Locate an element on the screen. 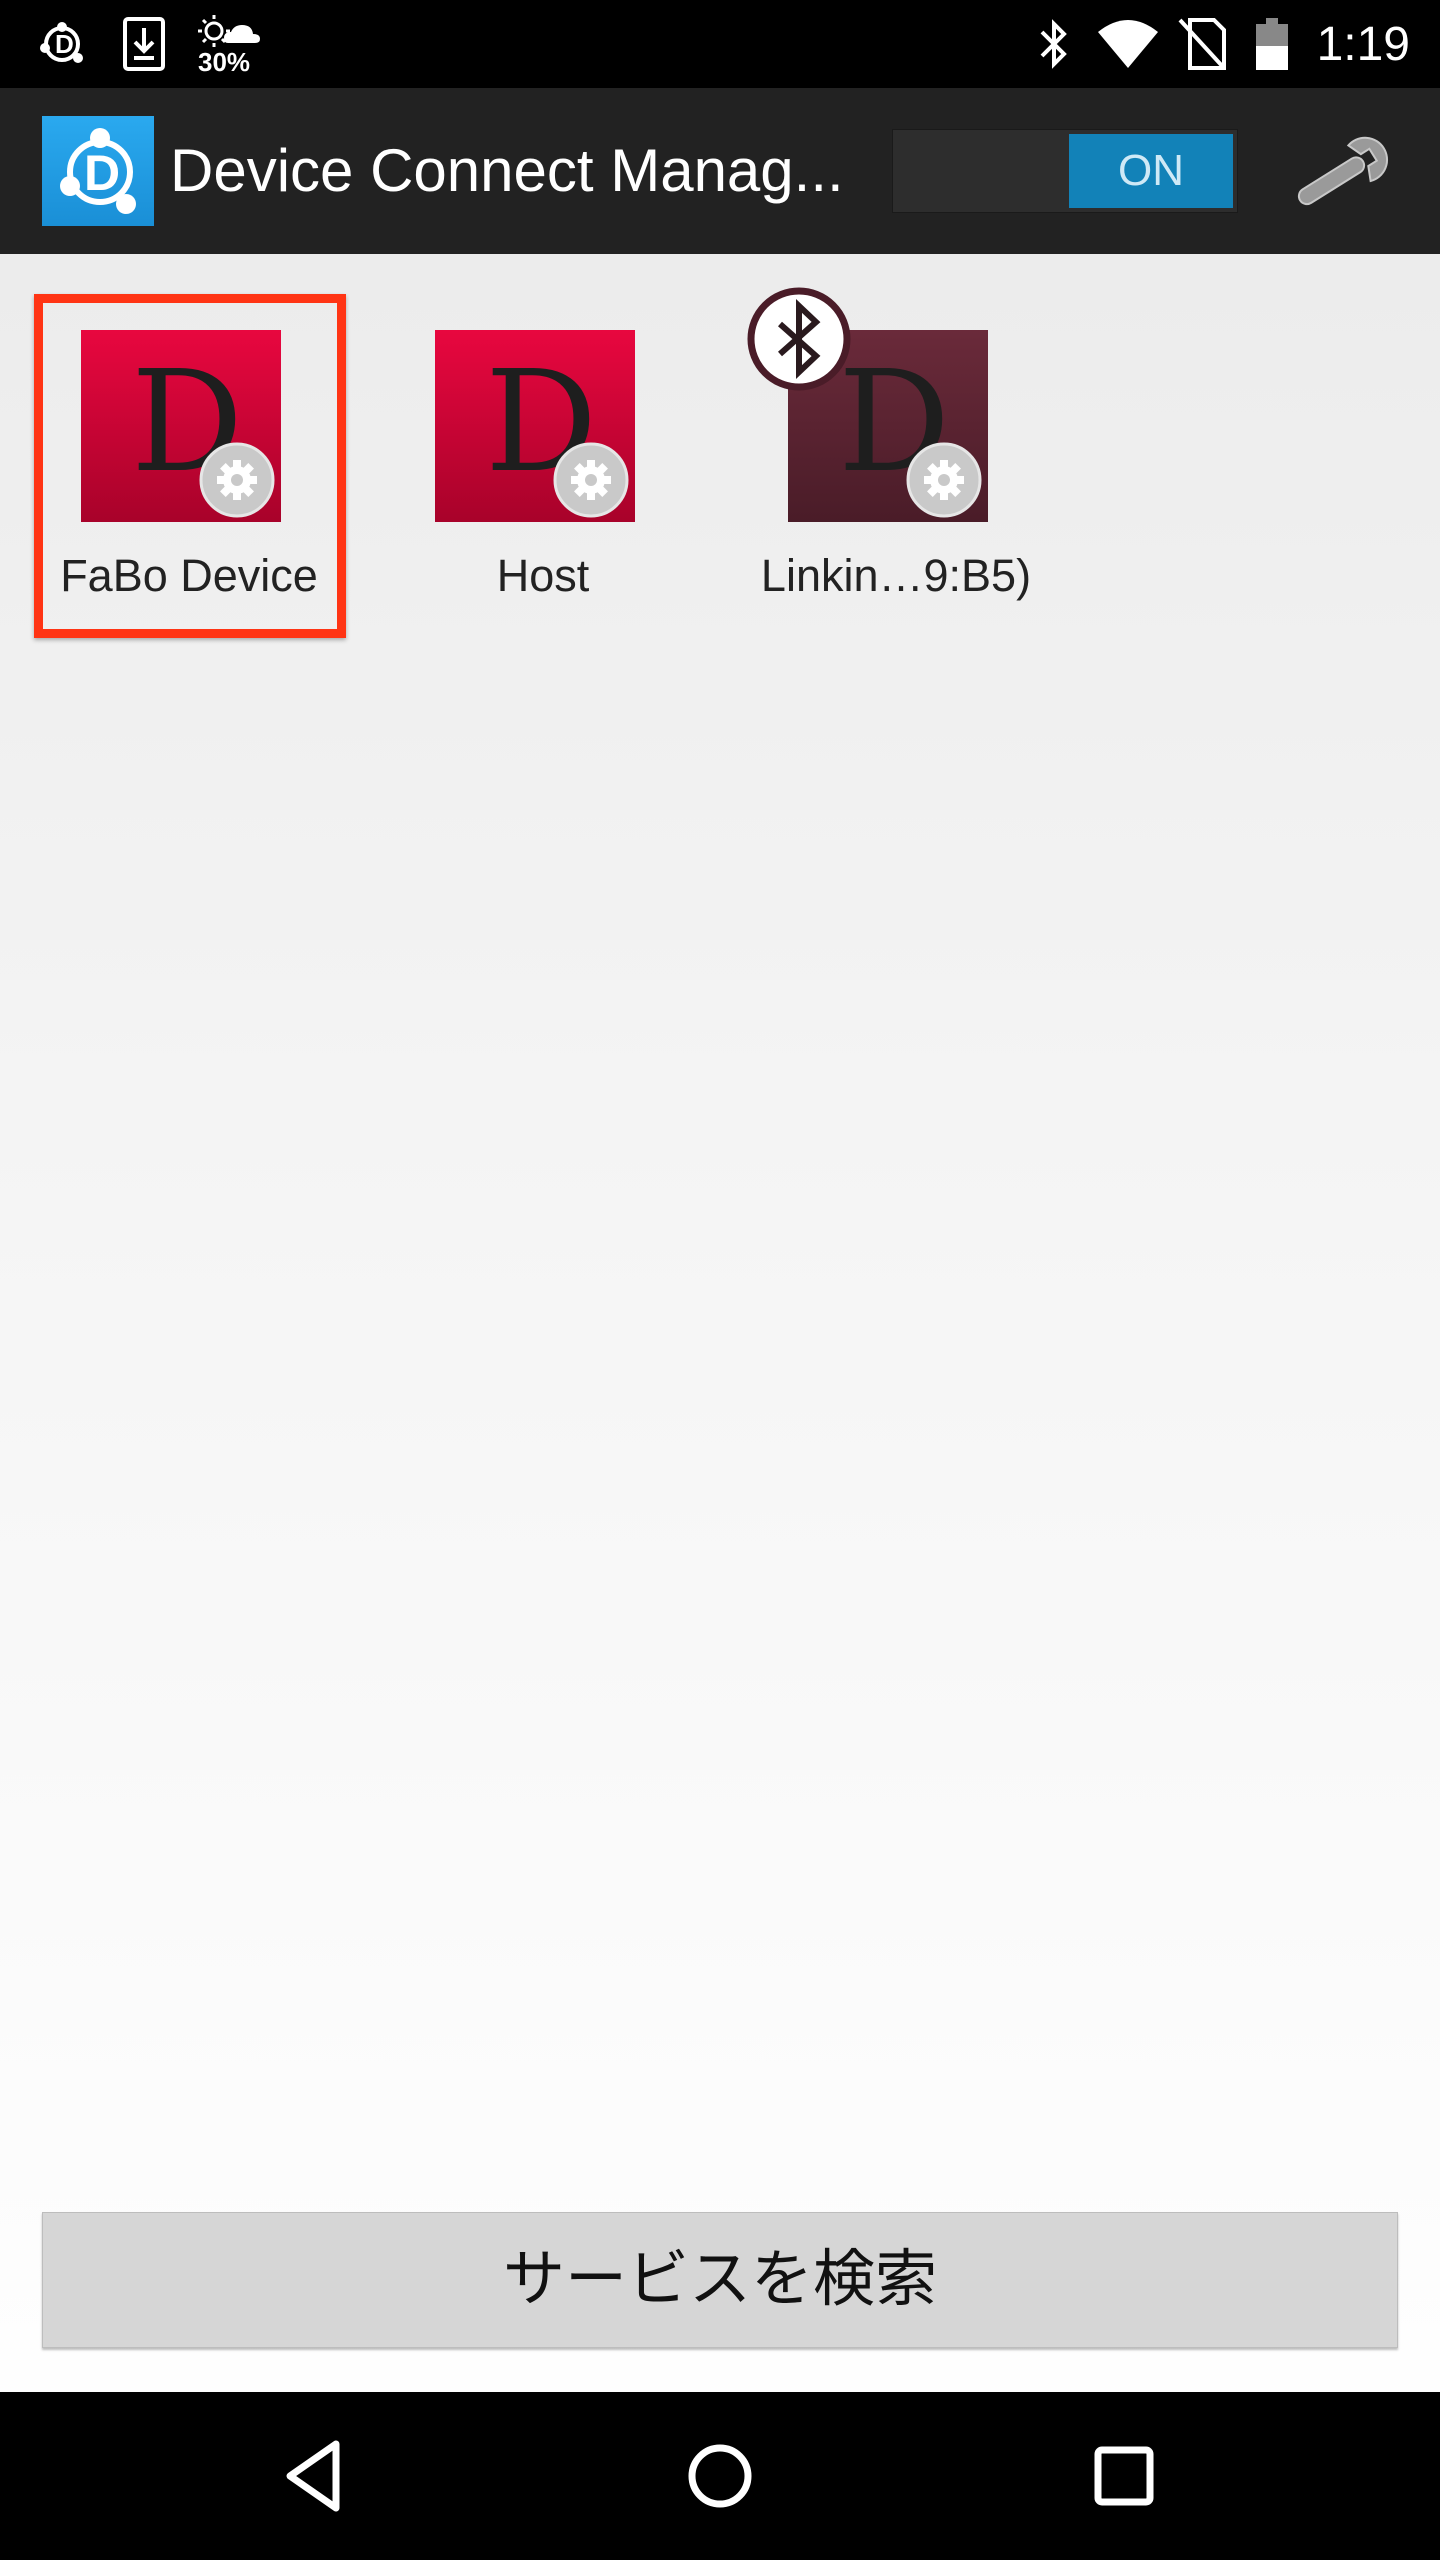  device-tile-host: D Host is located at coordinates (543, 427).